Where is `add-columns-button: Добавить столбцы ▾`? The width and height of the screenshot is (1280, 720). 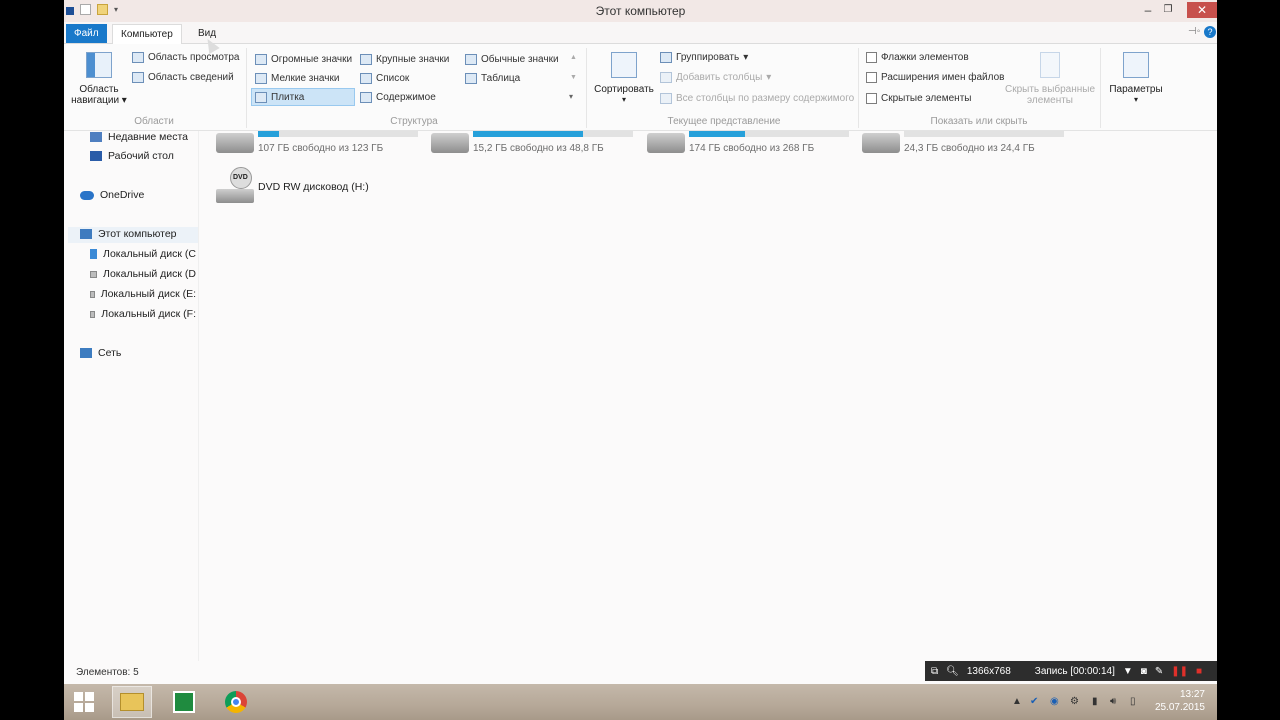 add-columns-button: Добавить столбцы ▾ is located at coordinates (715, 77).